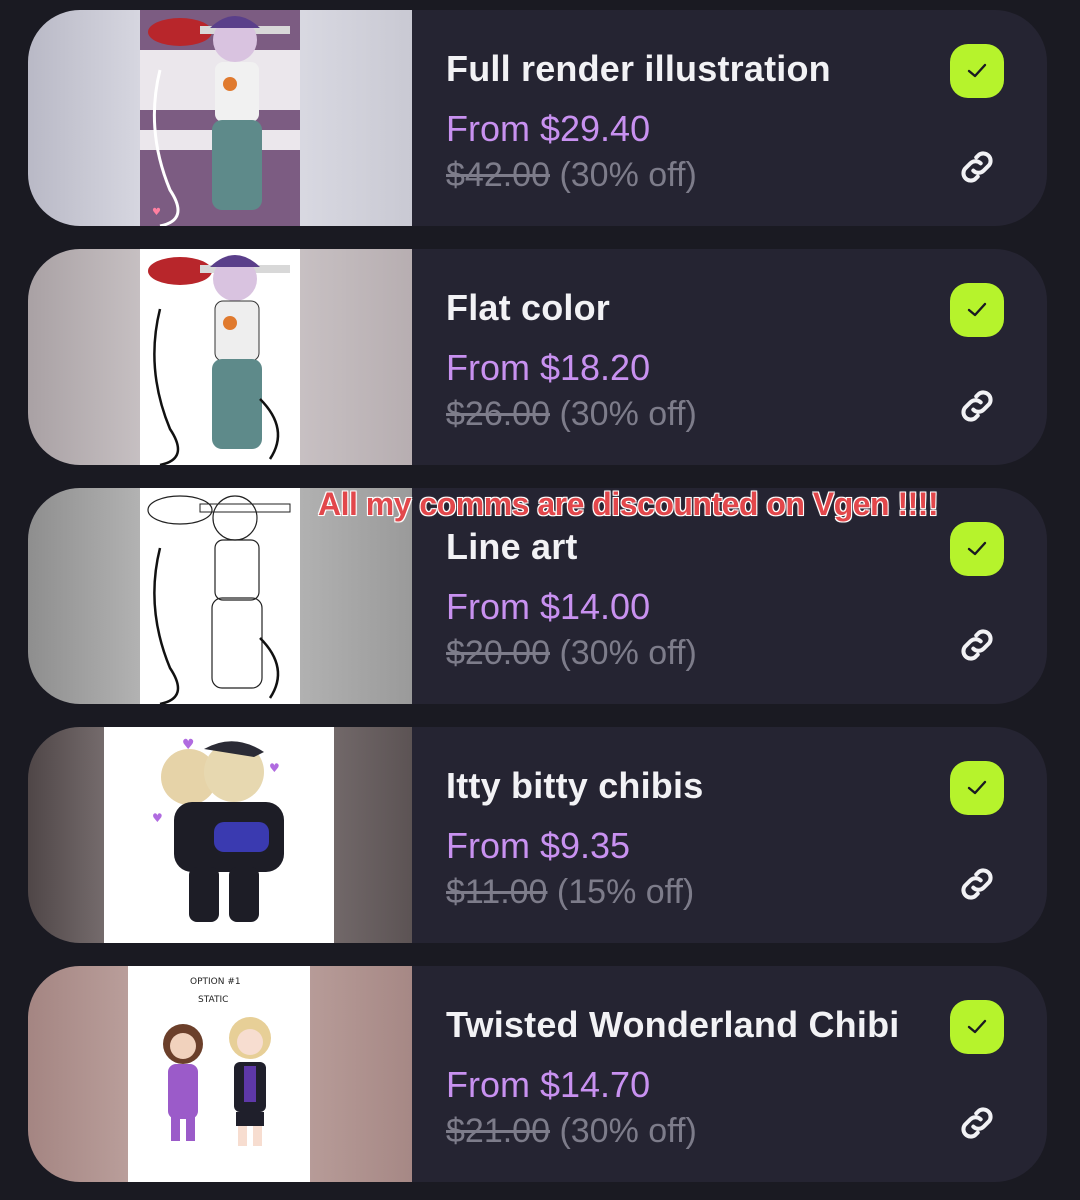 The image size is (1080, 1200). What do you see at coordinates (638, 68) in the screenshot?
I see `commission-title: Full render illustration` at bounding box center [638, 68].